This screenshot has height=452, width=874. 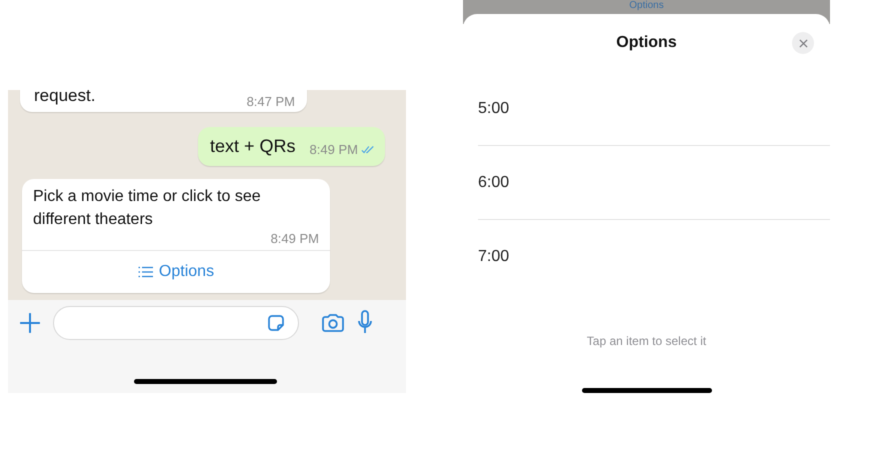 I want to click on option-item: 5:00, so click(x=654, y=109).